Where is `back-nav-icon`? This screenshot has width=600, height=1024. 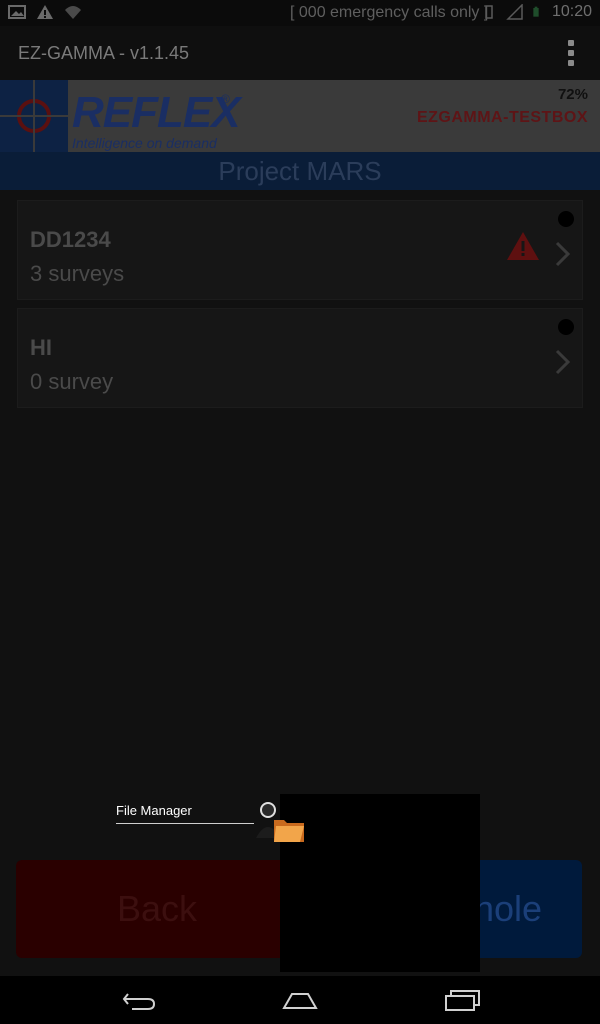
back-nav-icon is located at coordinates (138, 1000).